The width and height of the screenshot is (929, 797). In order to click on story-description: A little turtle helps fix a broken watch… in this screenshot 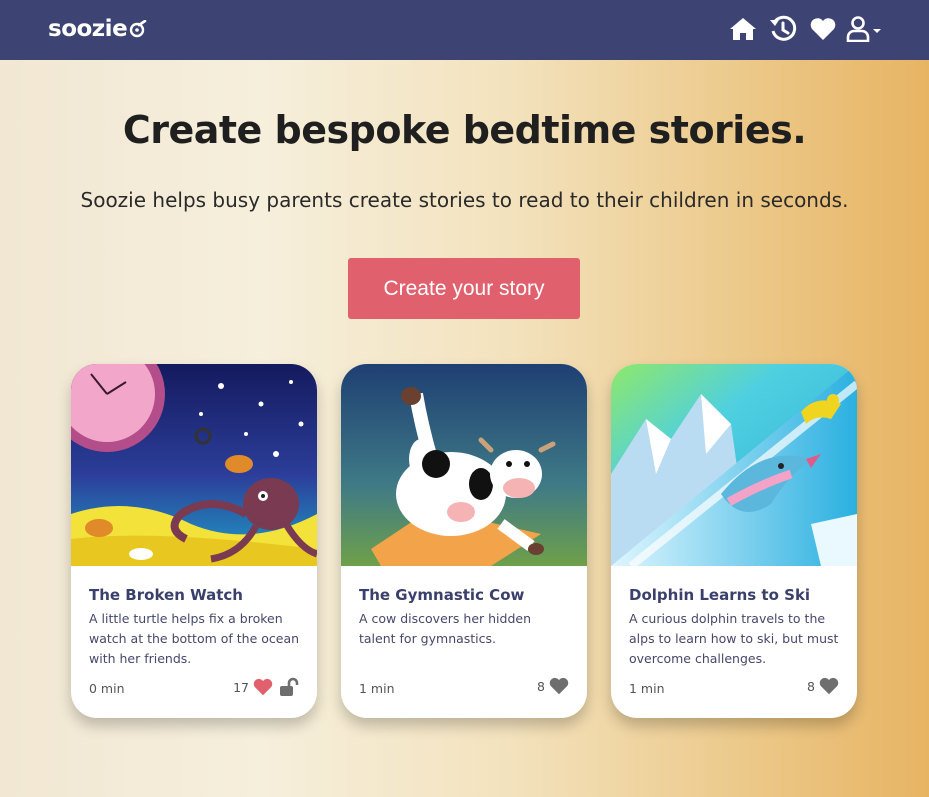, I will do `click(194, 638)`.